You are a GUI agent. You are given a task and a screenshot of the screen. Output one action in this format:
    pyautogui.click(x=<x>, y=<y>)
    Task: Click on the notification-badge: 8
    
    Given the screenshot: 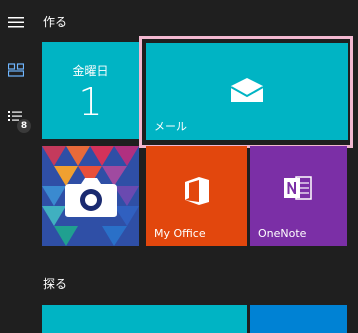 What is the action you would take?
    pyautogui.click(x=24, y=126)
    